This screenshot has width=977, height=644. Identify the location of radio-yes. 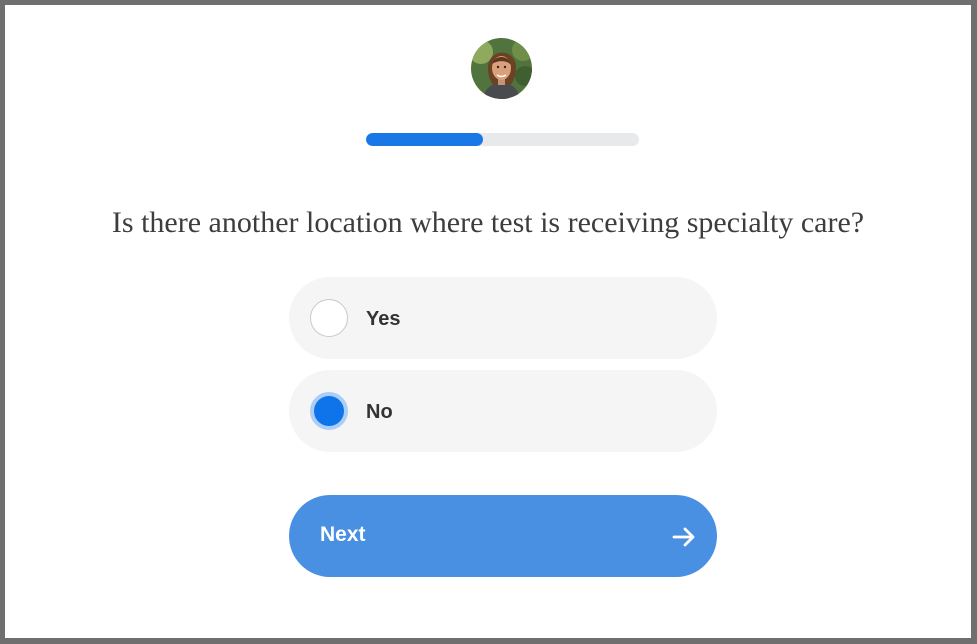
(329, 318).